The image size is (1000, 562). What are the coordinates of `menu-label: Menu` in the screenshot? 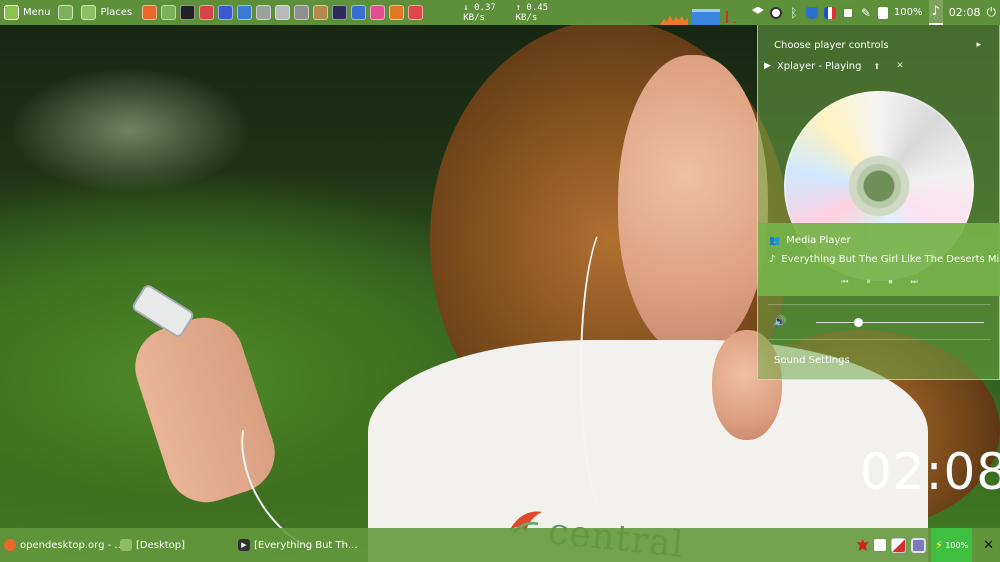 It's located at (37, 12).